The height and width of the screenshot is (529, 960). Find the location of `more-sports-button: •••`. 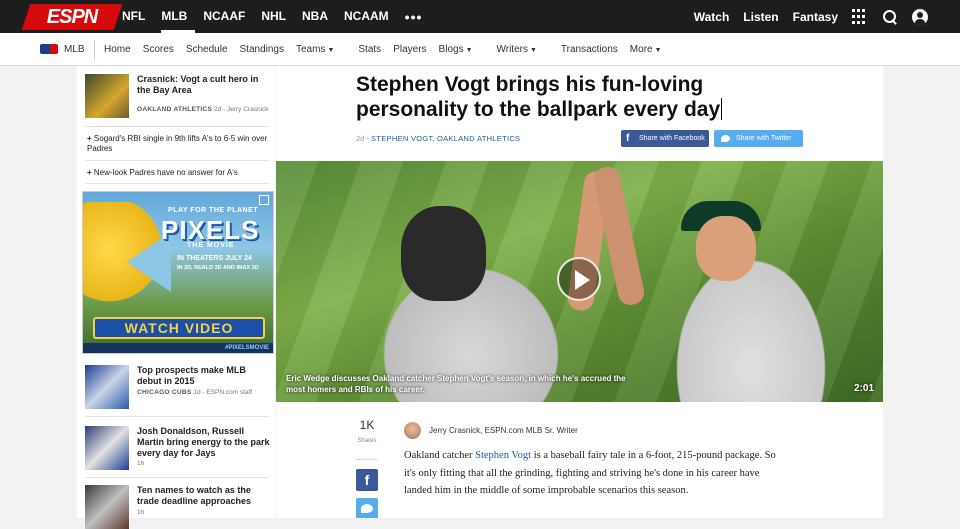

more-sports-button: ••• is located at coordinates (414, 17).